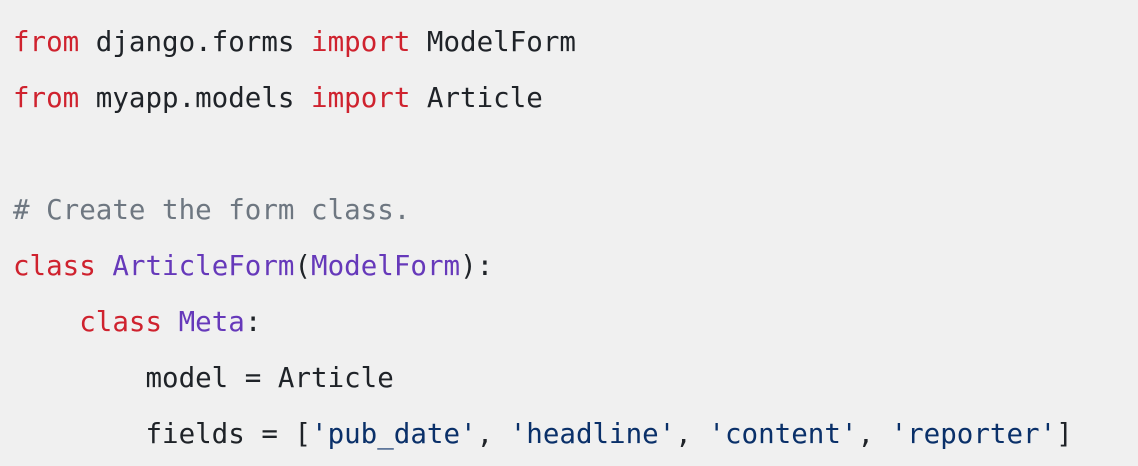  Describe the element at coordinates (195, 98) in the screenshot. I see `module-name: myapp.models` at that location.